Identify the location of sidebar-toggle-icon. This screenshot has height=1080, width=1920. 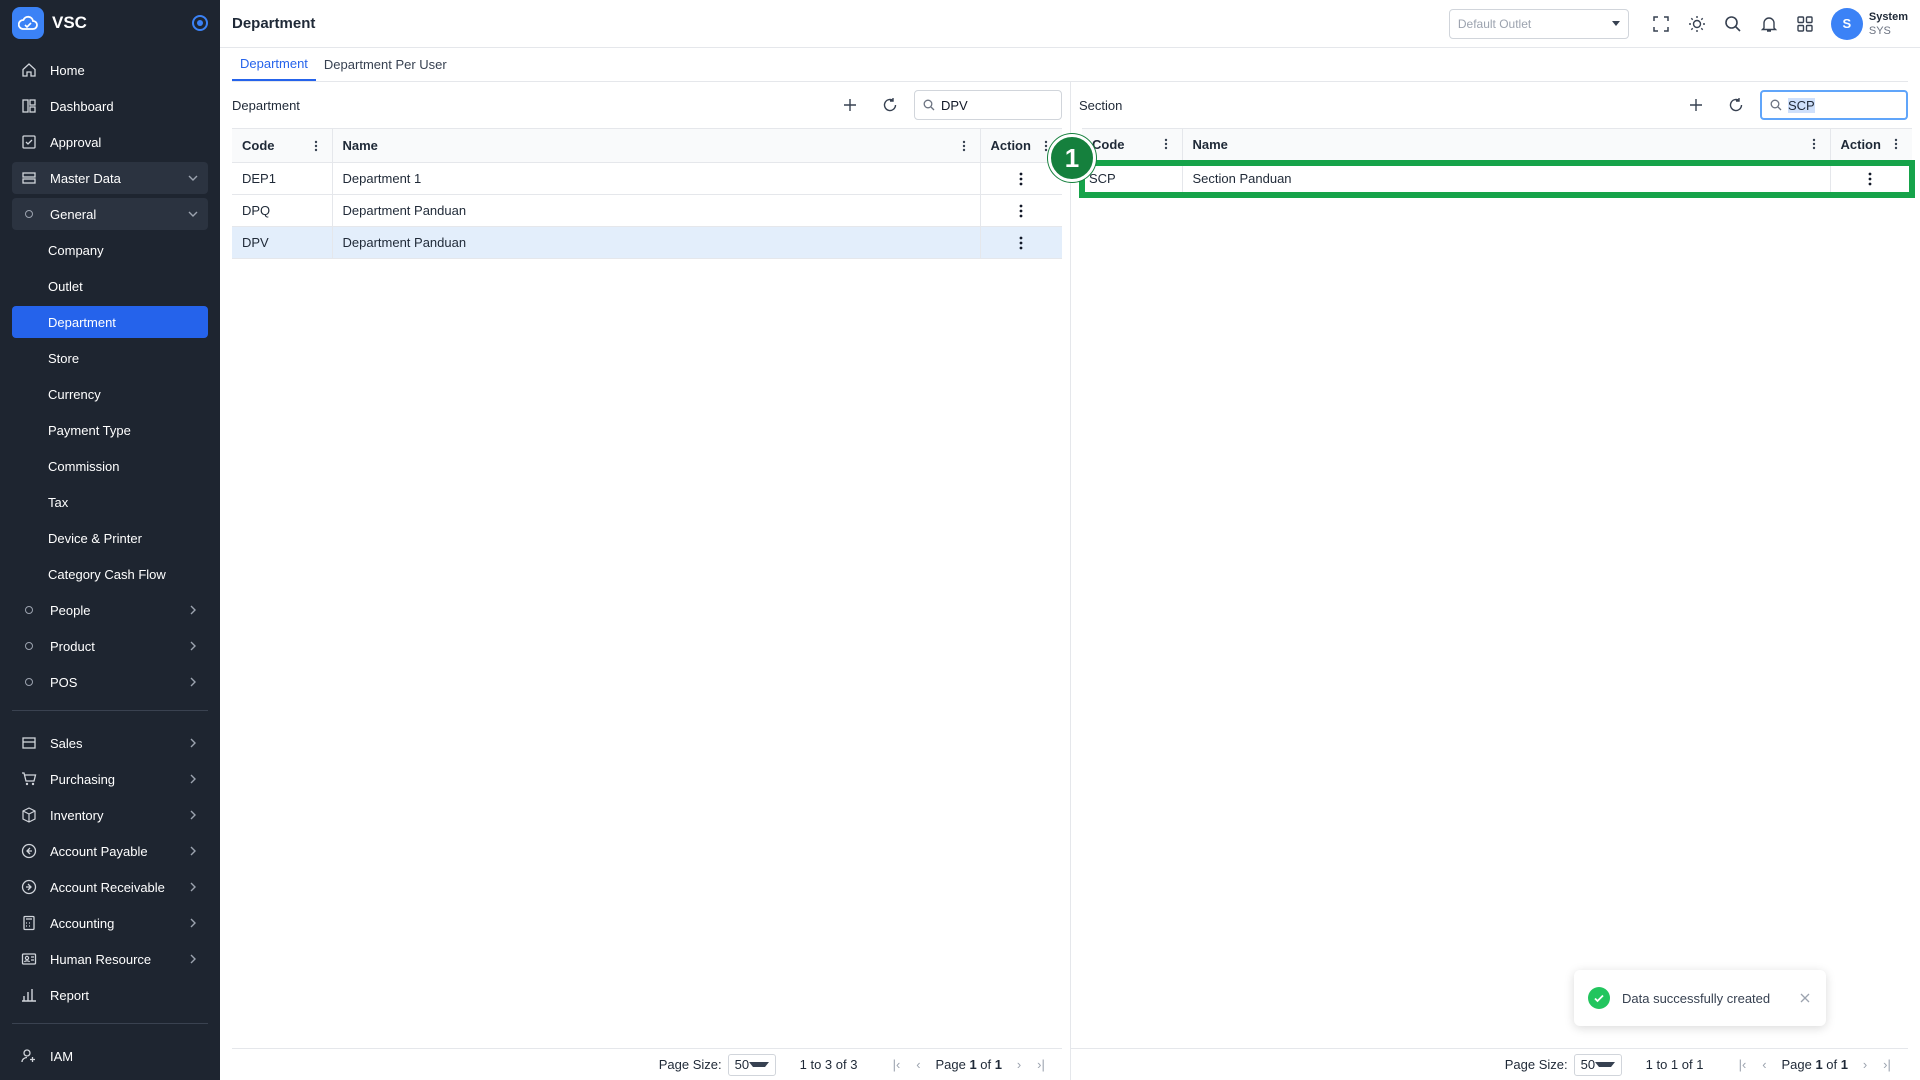
(200, 23).